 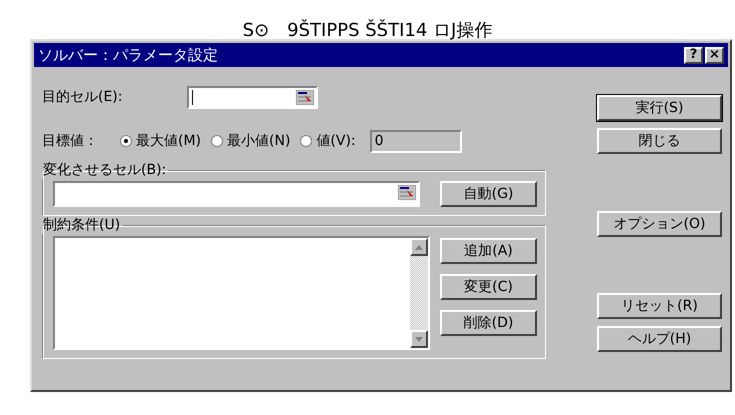 What do you see at coordinates (105, 170) in the screenshot?
I see `changing-cells-label: 変化させるセル(B):` at bounding box center [105, 170].